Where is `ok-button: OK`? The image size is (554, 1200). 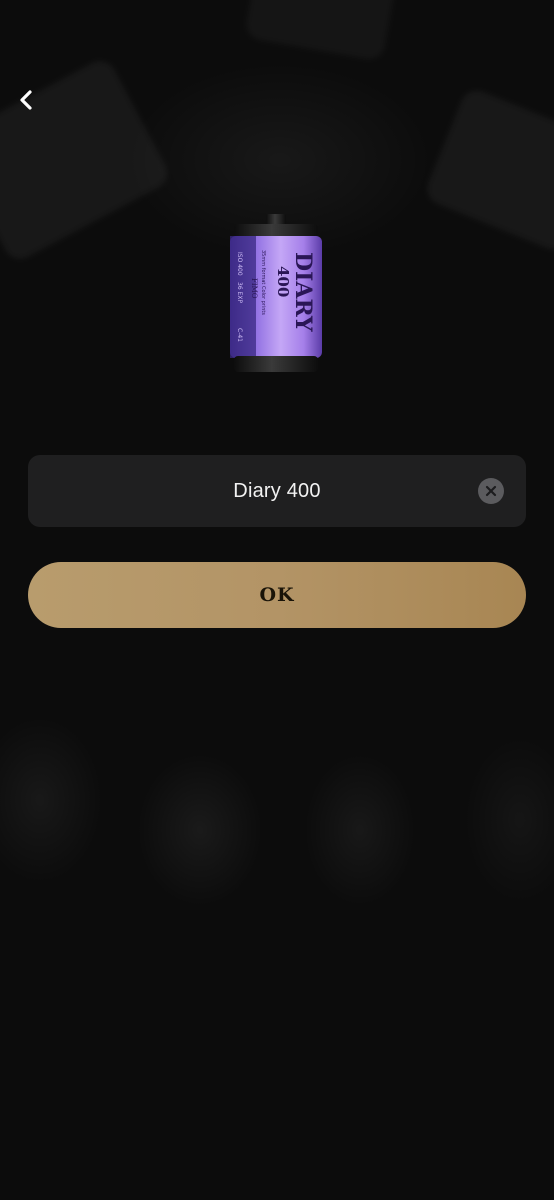 ok-button: OK is located at coordinates (277, 595).